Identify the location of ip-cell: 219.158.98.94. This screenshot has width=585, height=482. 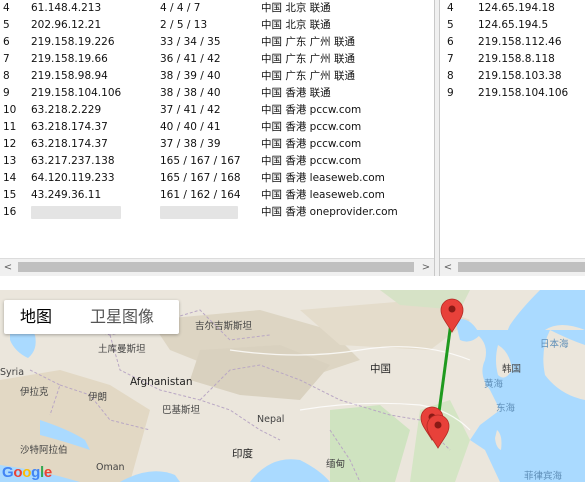
(69, 76).